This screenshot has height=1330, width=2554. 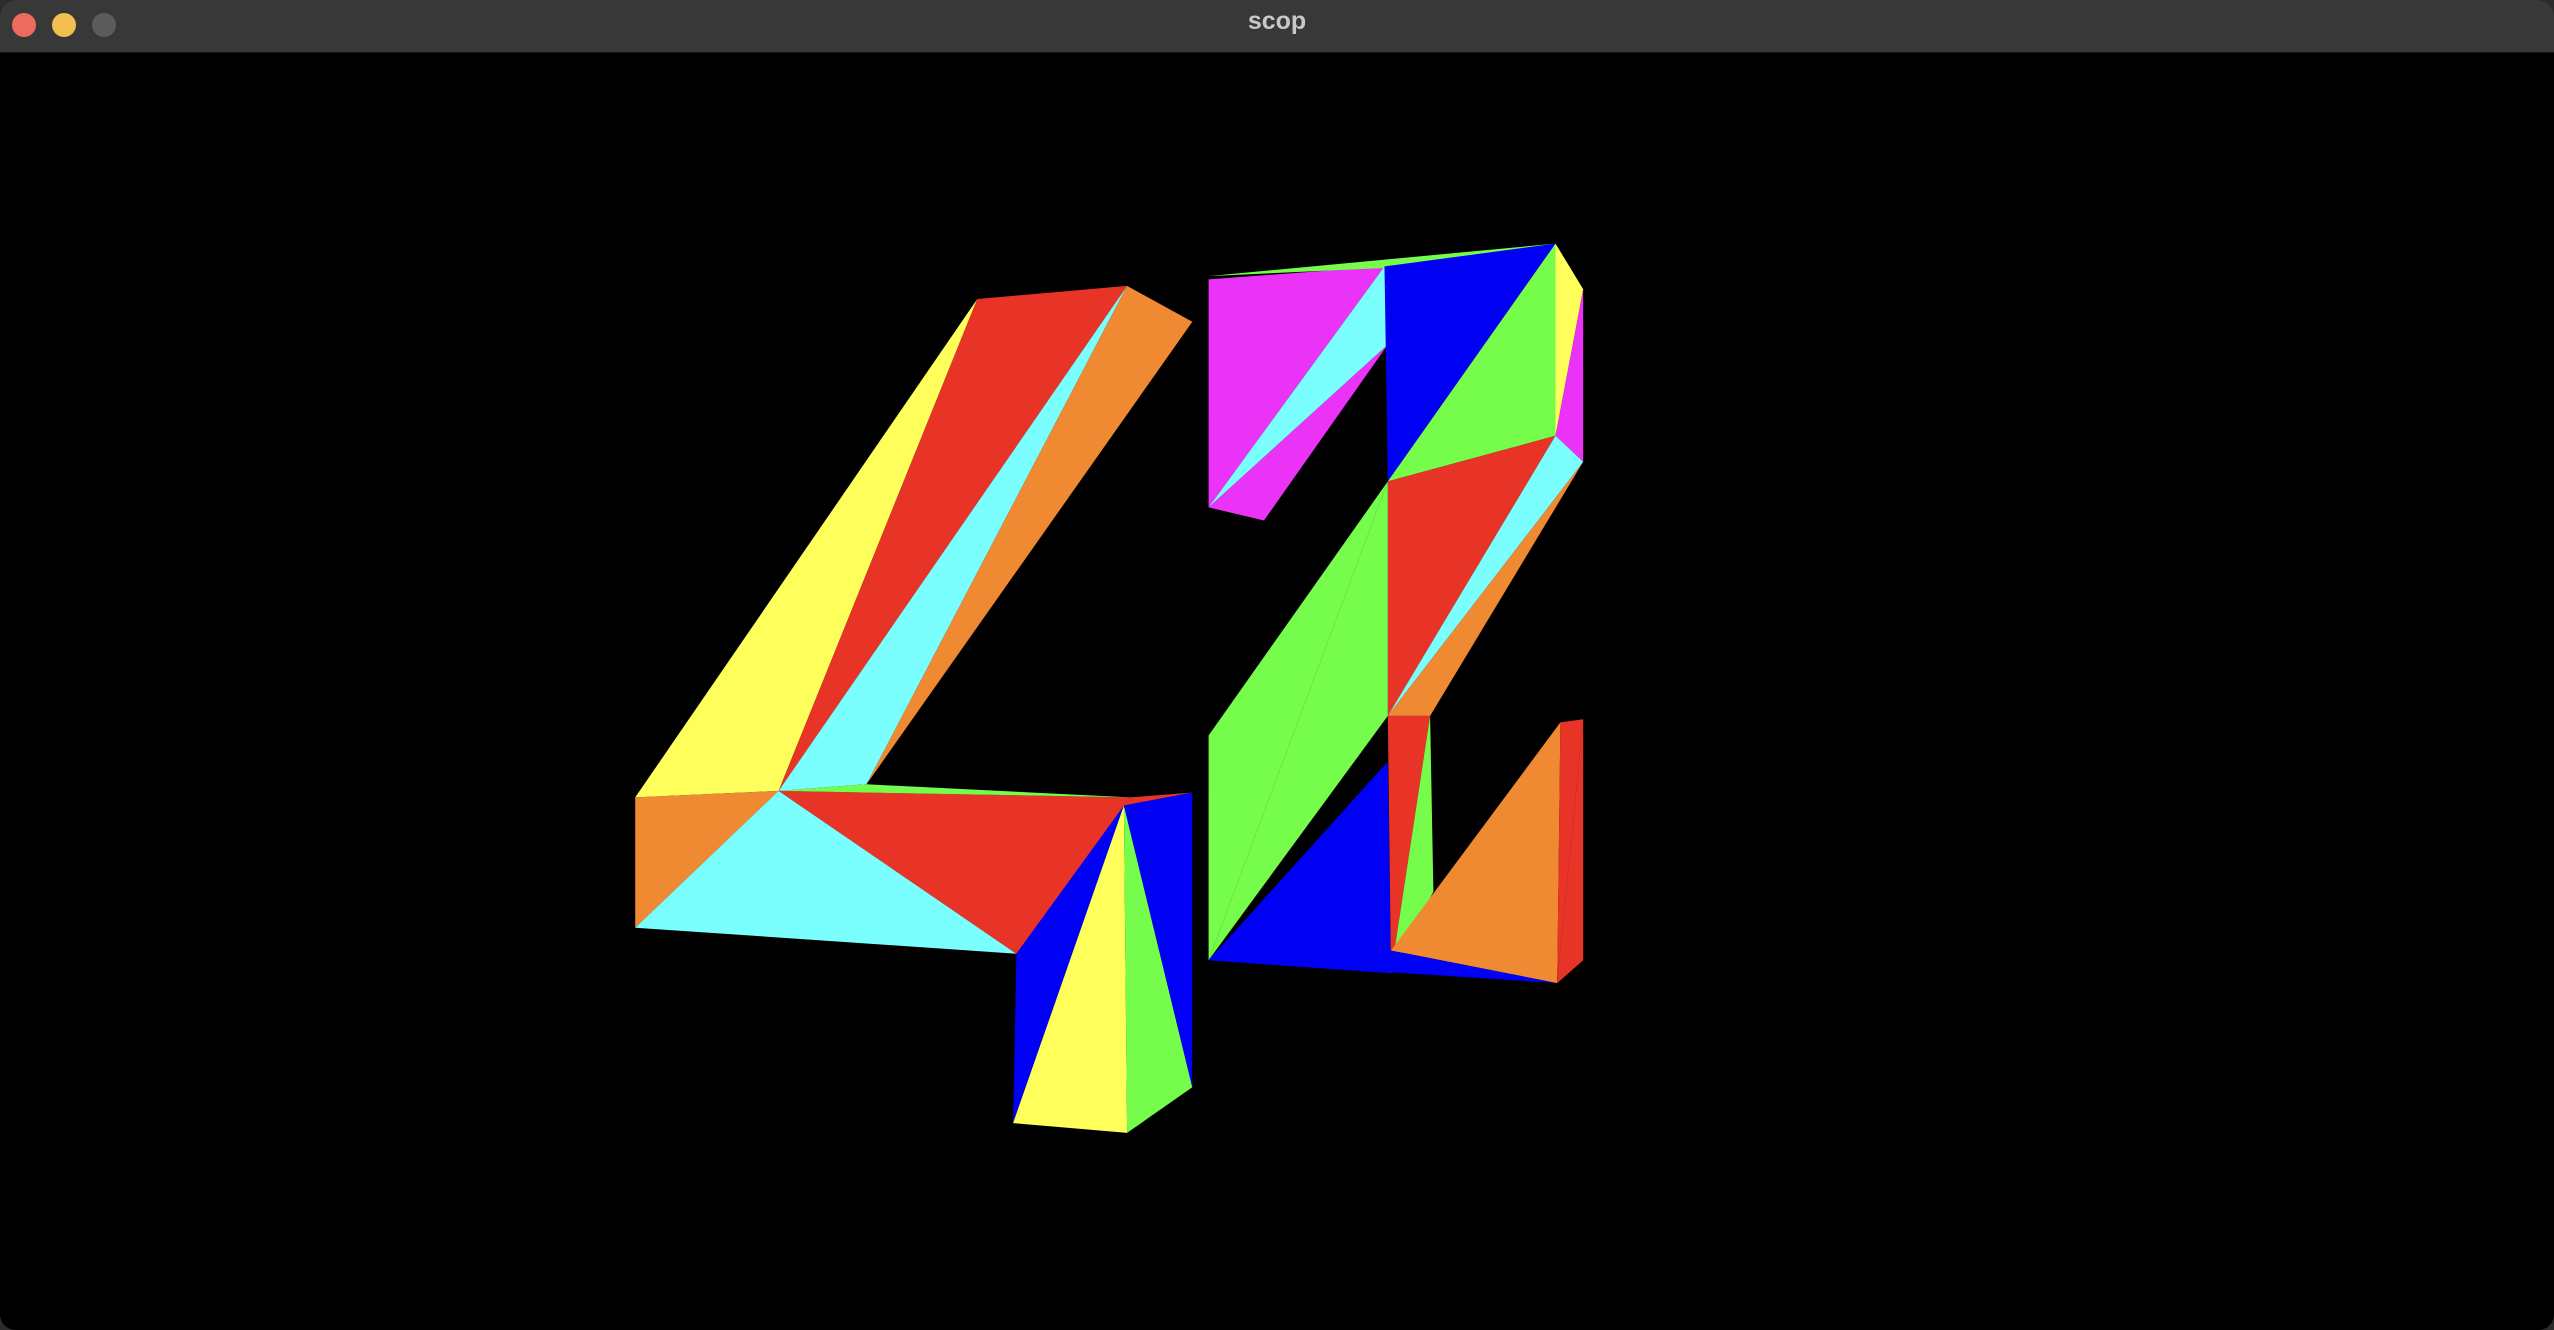 I want to click on window-title: scop, so click(x=1277, y=21).